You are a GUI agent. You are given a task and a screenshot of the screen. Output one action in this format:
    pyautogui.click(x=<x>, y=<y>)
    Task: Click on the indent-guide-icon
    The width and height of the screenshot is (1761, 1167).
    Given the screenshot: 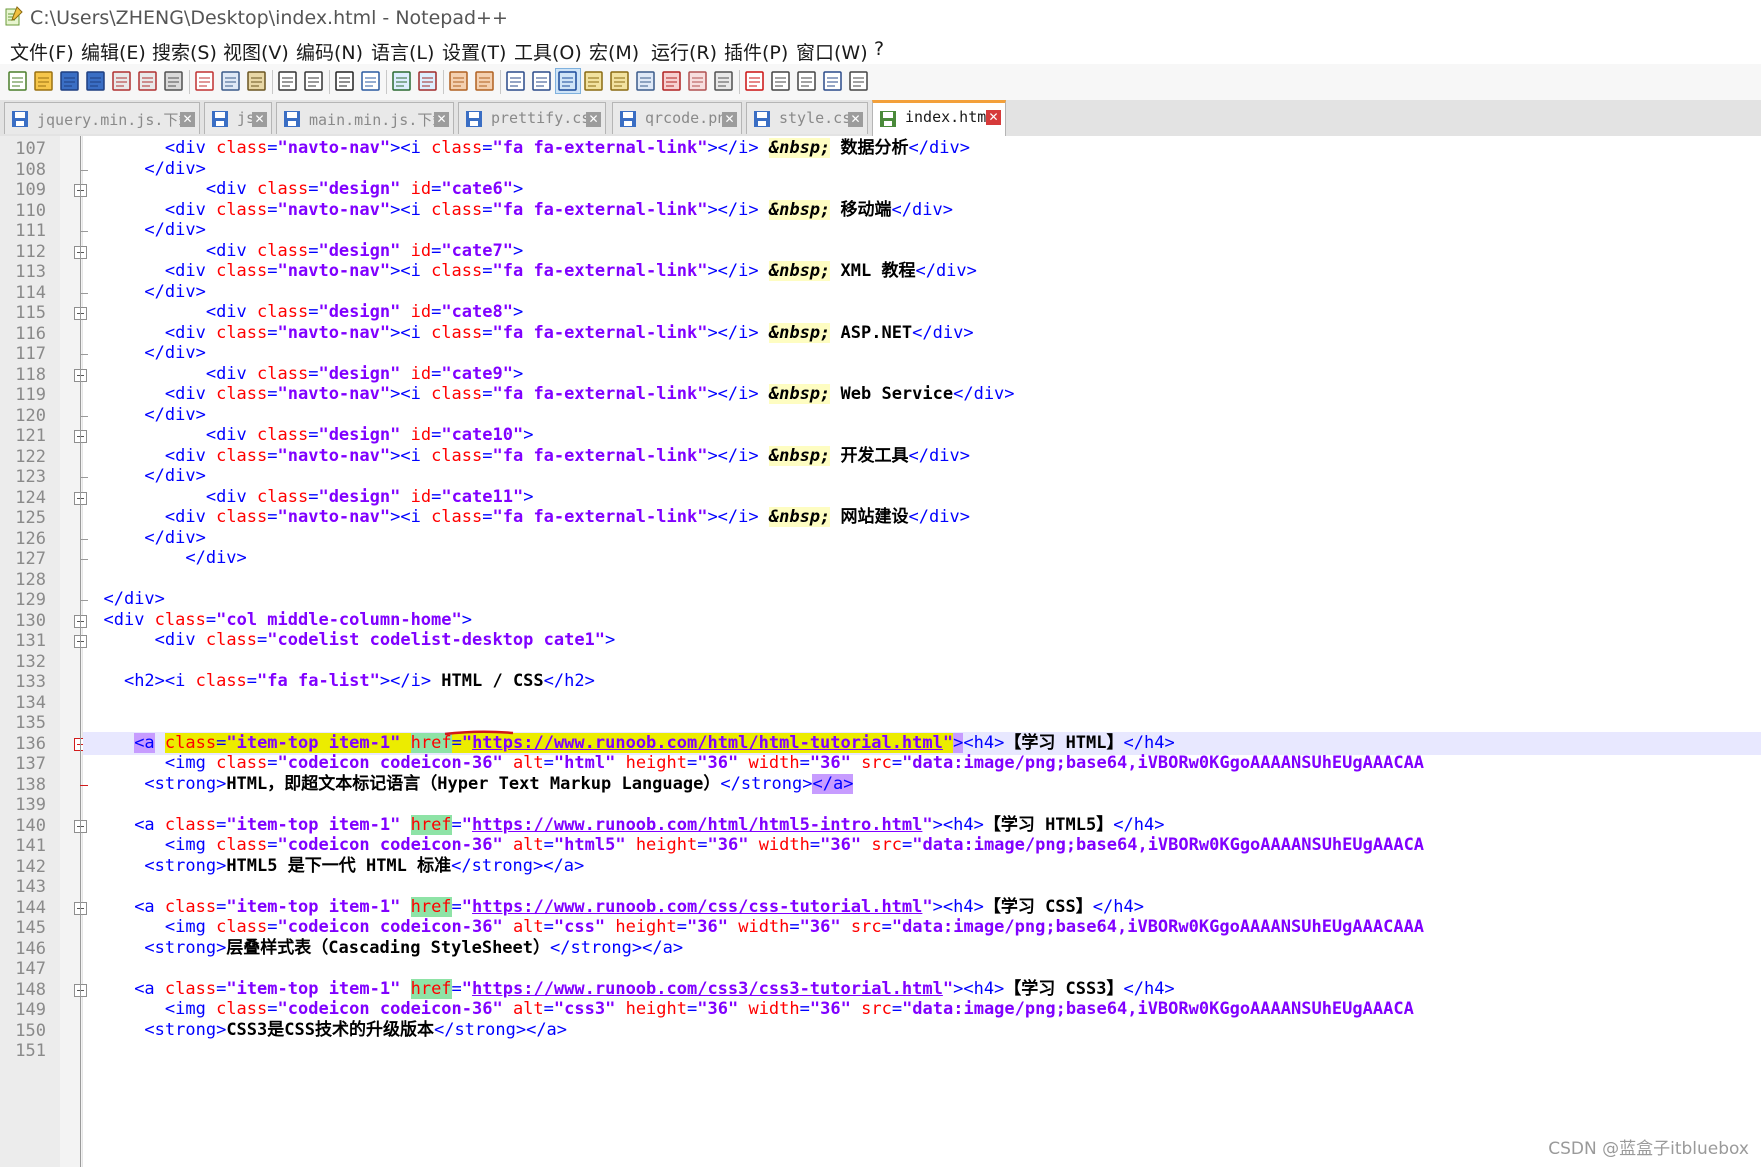 What is the action you would take?
    pyautogui.click(x=568, y=81)
    